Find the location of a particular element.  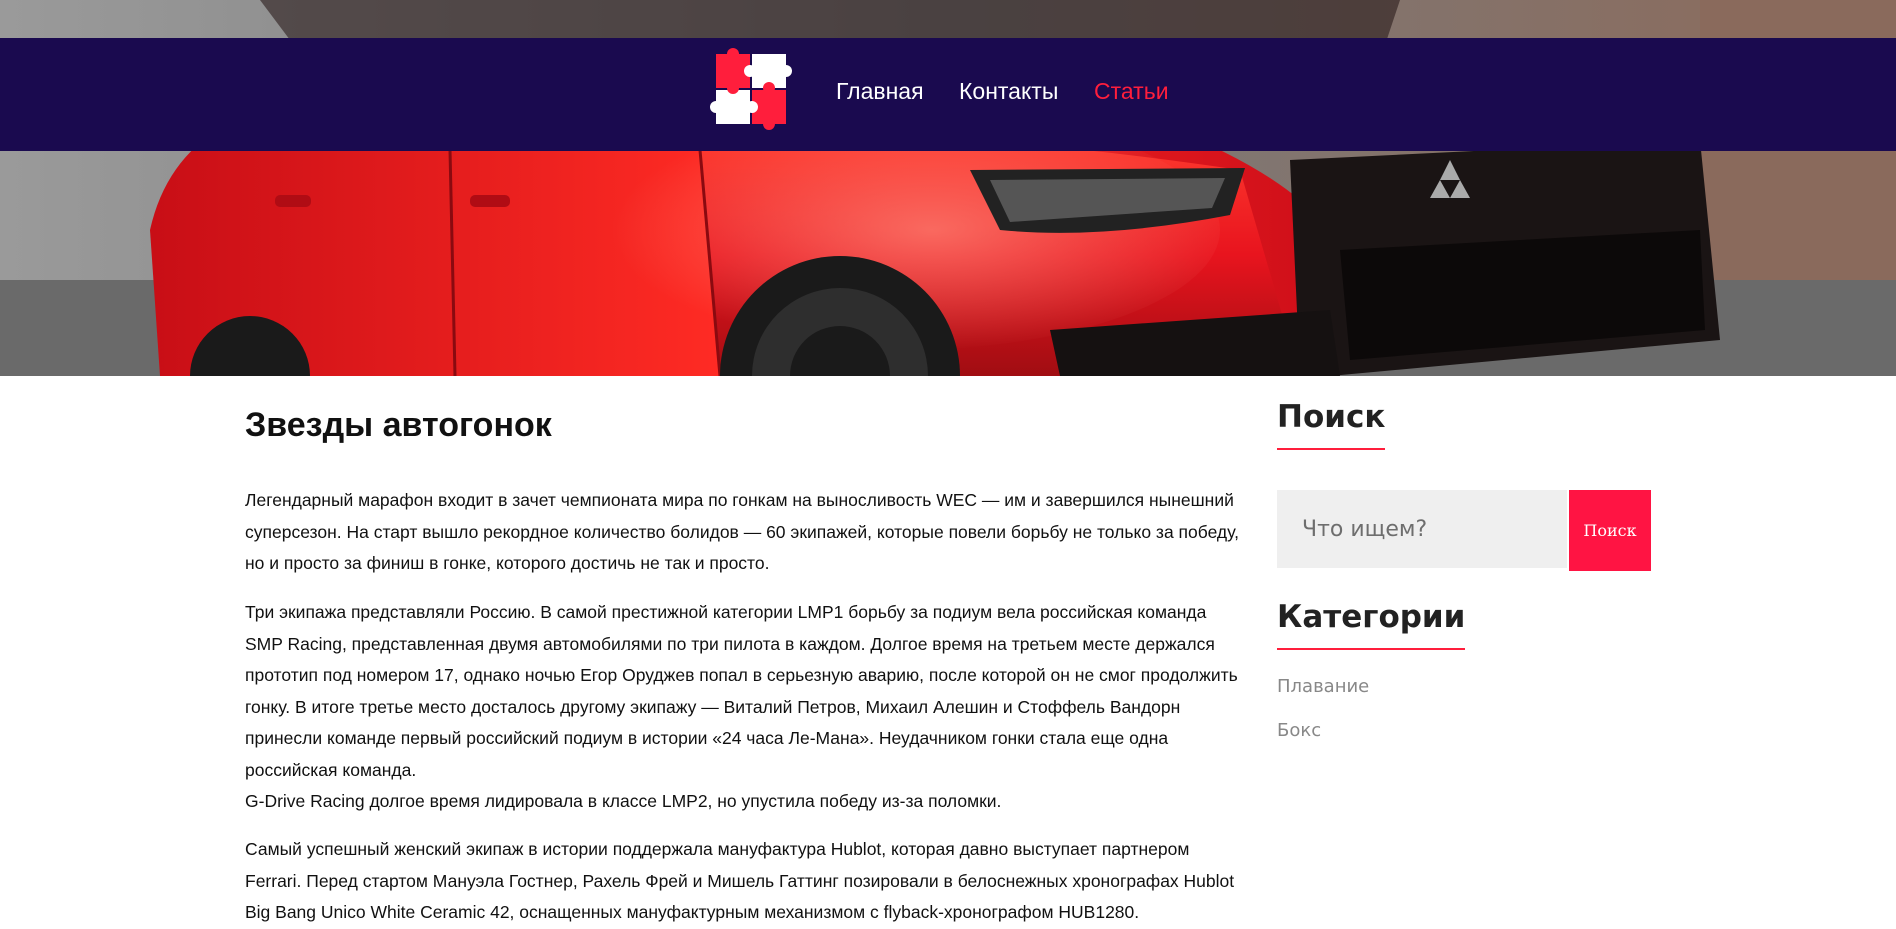

sidebar: Поиск Поиск Категории Плавание Бокс is located at coordinates (1467, 570).